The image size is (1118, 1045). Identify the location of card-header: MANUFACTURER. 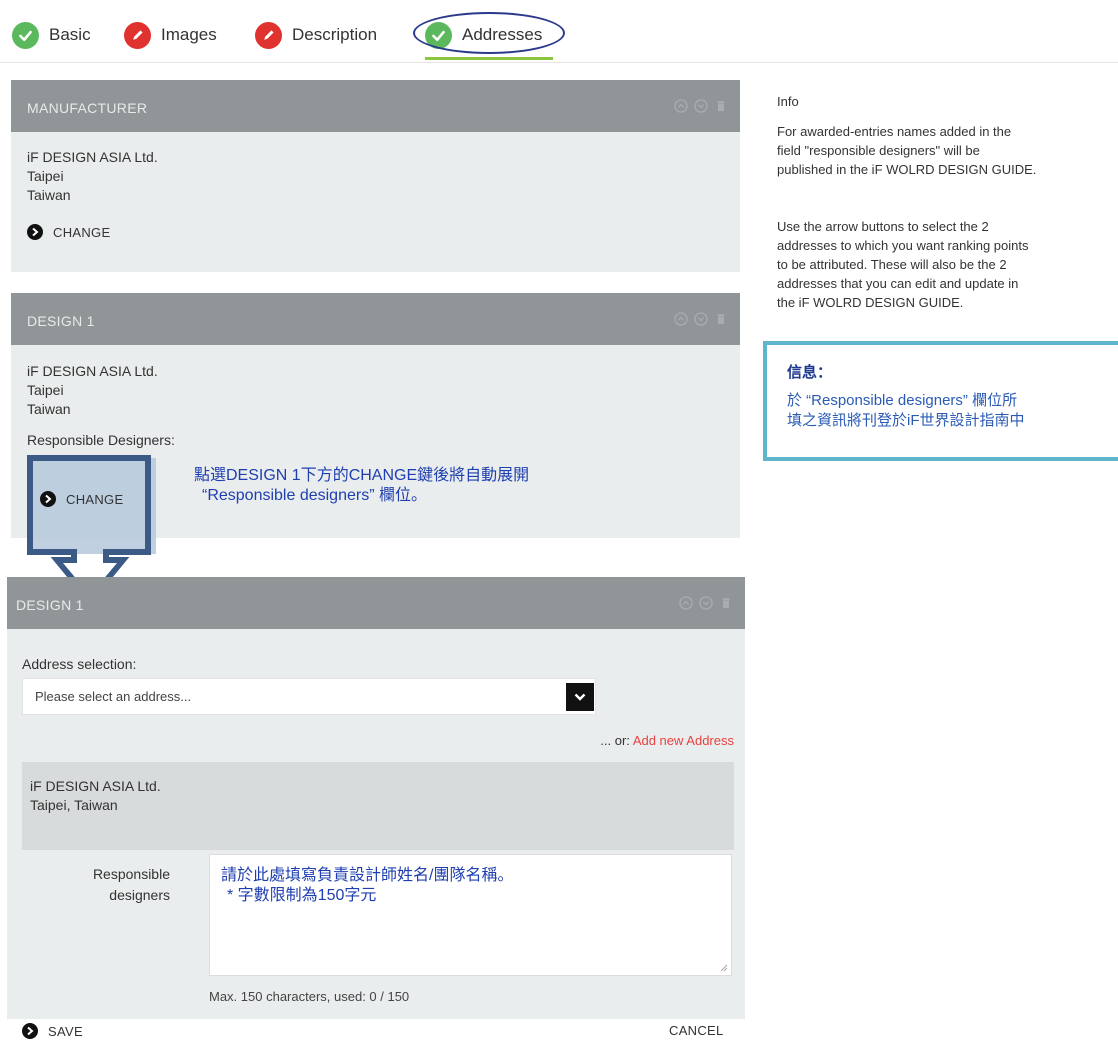
(375, 106).